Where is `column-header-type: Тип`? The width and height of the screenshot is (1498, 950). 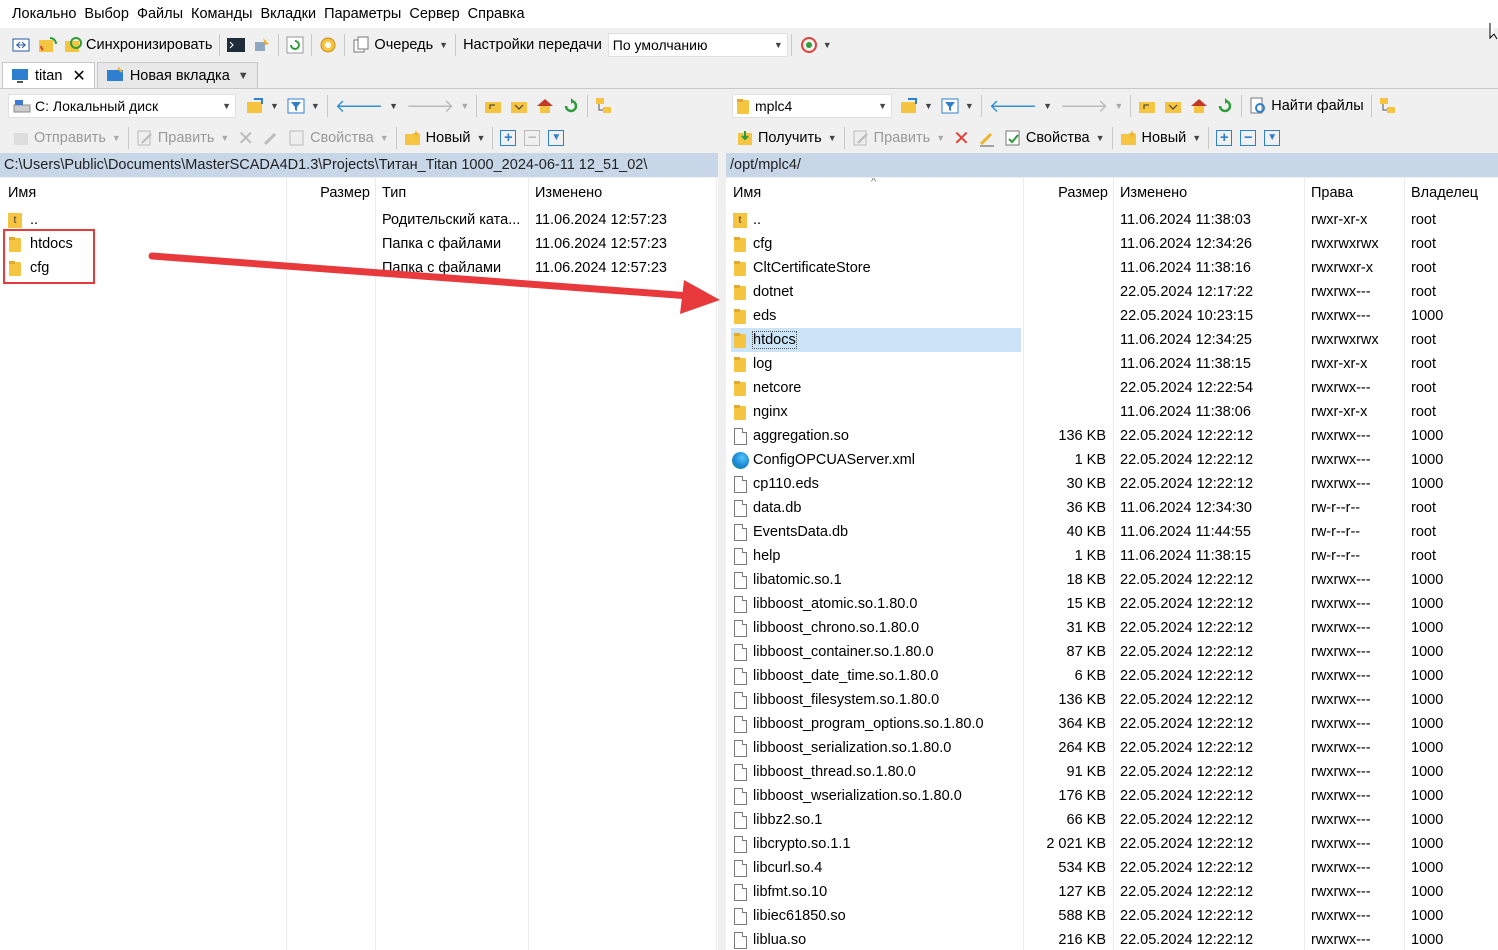 column-header-type: Тип is located at coordinates (454, 193).